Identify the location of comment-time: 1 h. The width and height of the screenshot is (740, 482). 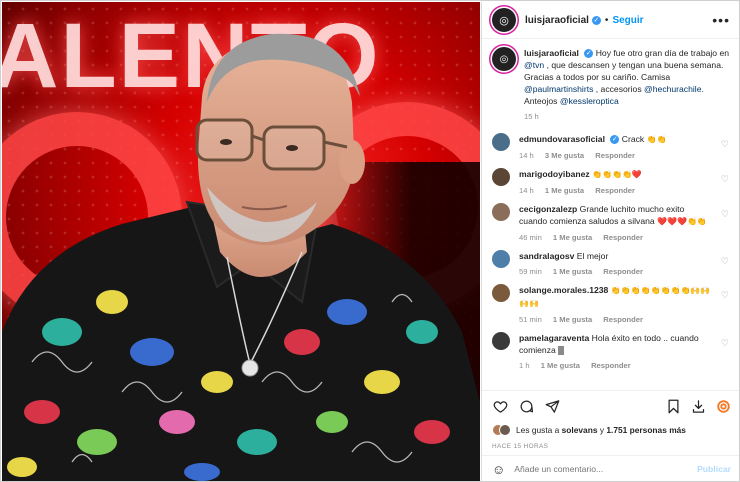
(524, 365).